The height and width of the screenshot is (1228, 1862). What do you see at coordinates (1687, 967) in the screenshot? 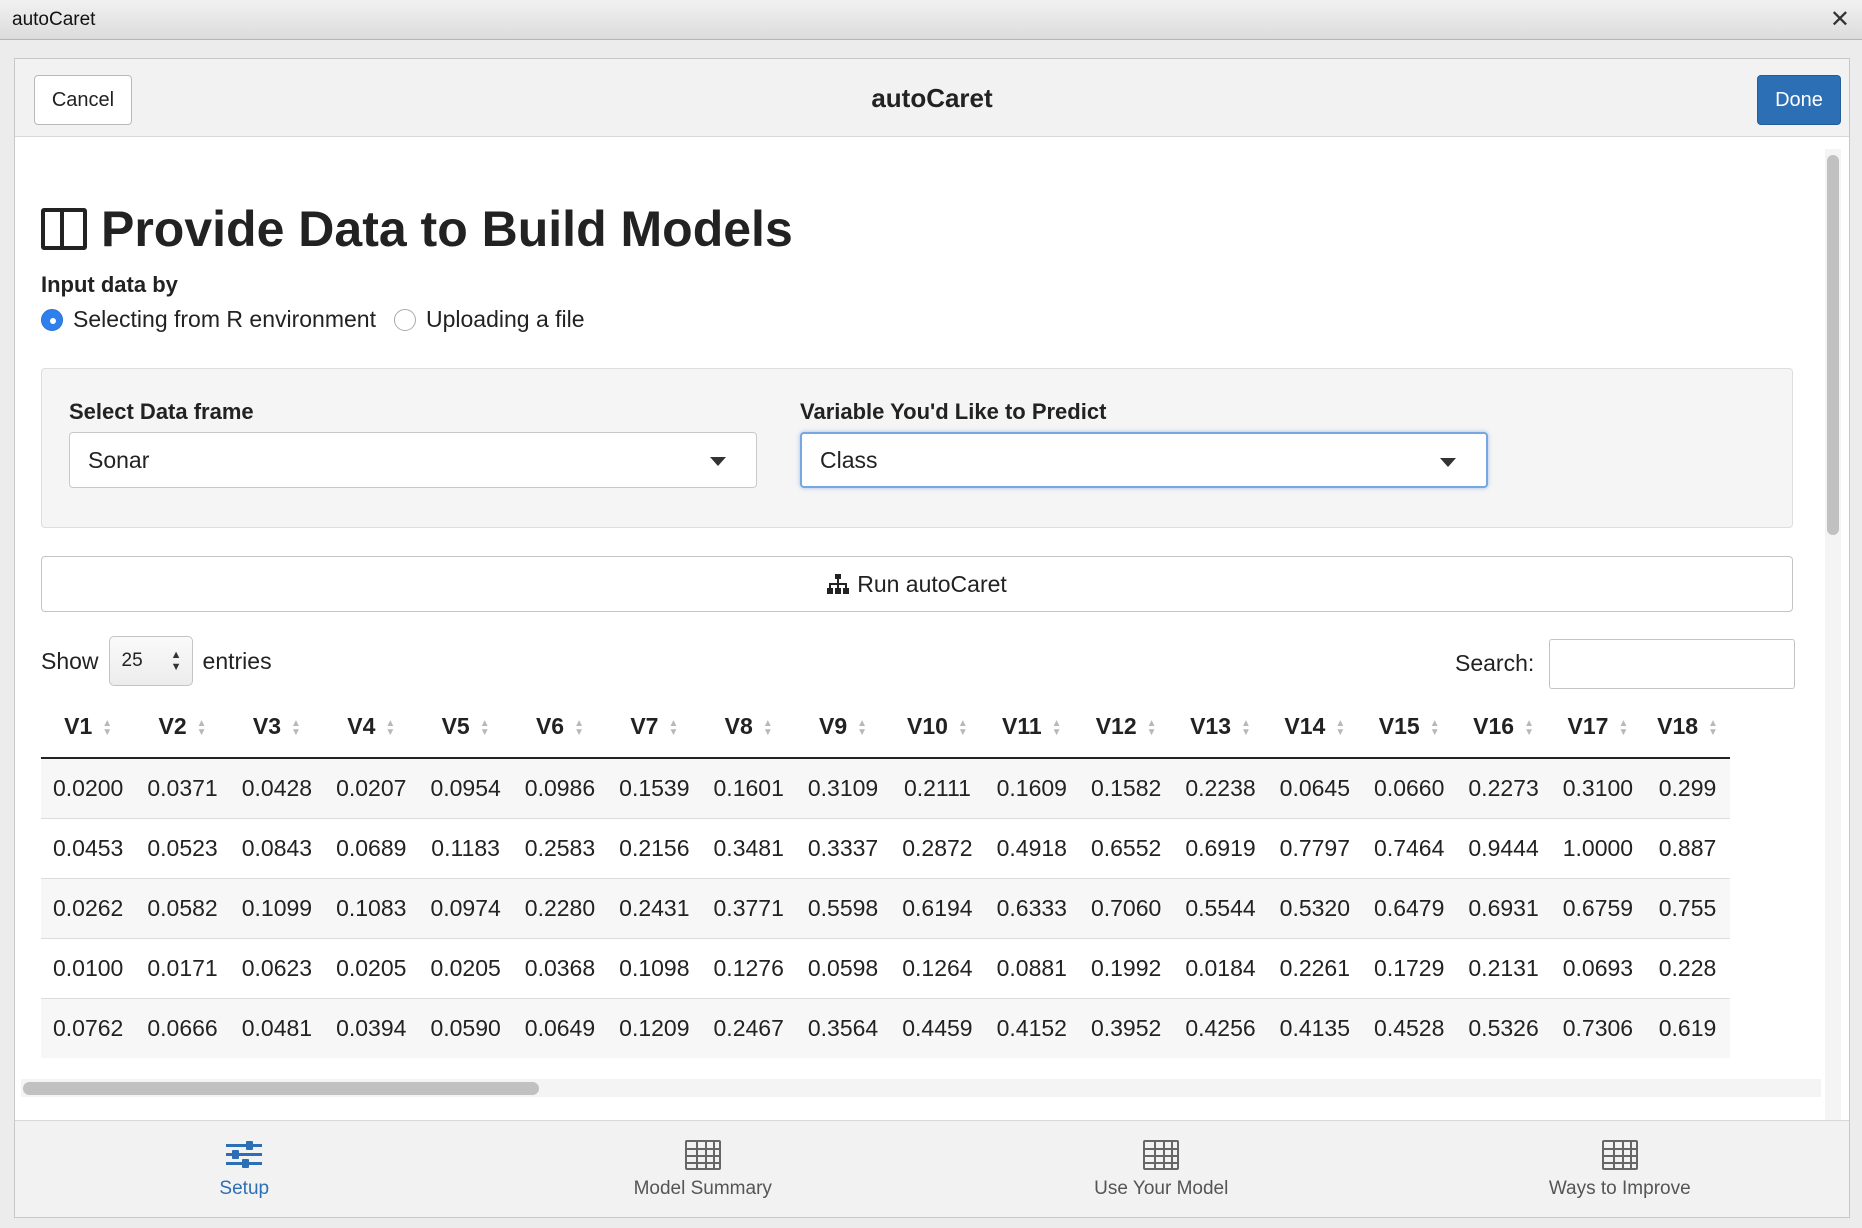
I see `table-cell: 0.228` at bounding box center [1687, 967].